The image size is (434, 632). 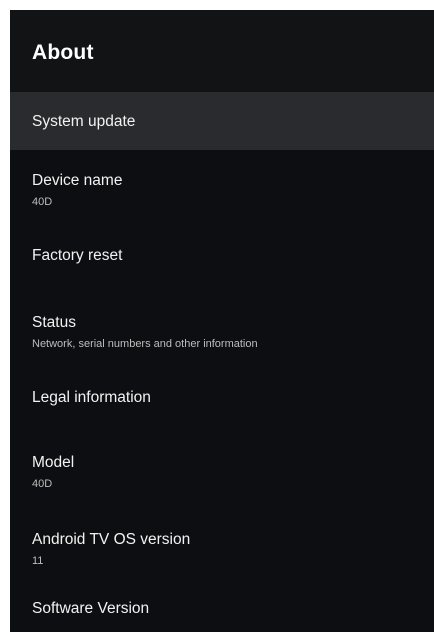 What do you see at coordinates (222, 257) in the screenshot?
I see `menu-item-factory-reset: Factory reset` at bounding box center [222, 257].